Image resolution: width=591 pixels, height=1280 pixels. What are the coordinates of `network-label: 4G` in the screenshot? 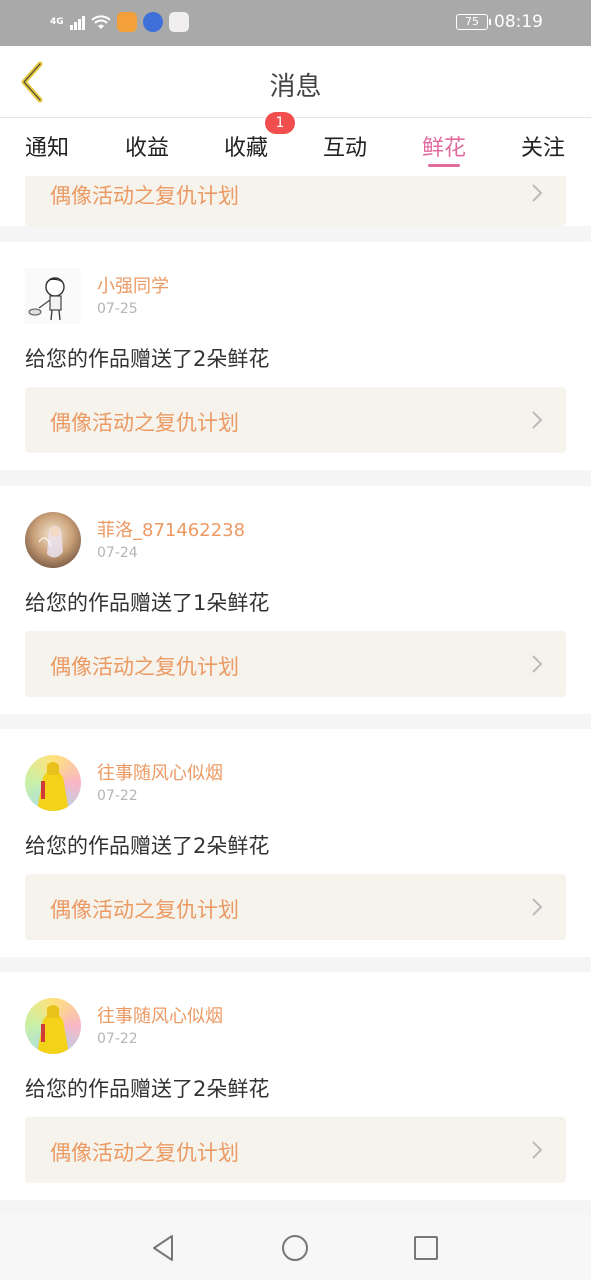 It's located at (57, 22).